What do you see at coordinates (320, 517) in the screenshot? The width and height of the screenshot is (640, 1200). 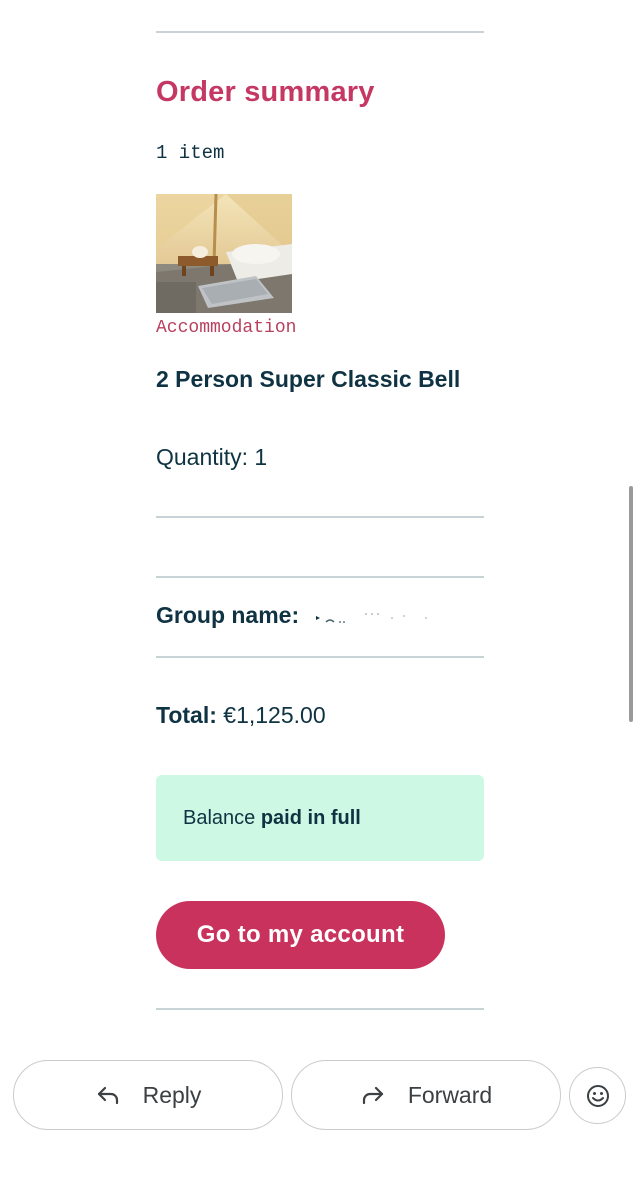 I see `item-divider` at bounding box center [320, 517].